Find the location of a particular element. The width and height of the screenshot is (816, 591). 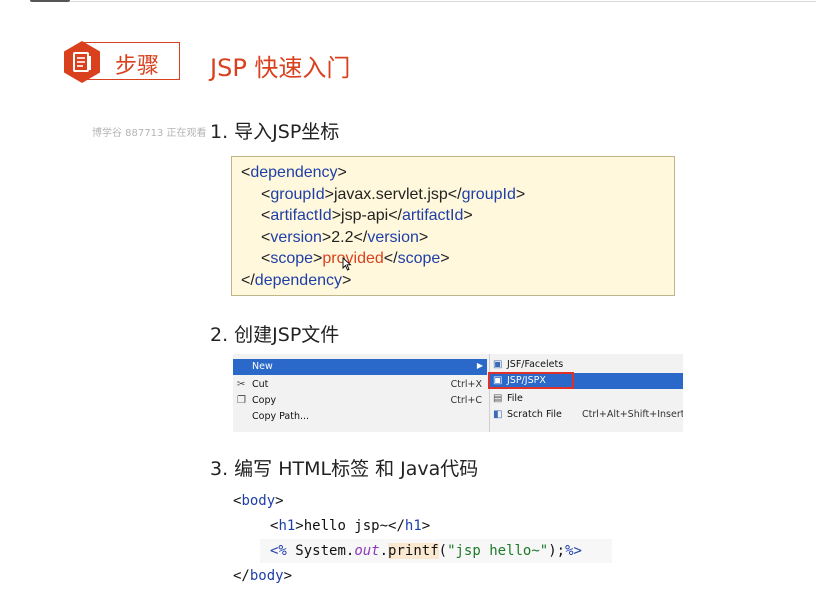

xml-line-dependency-open: <dependency> is located at coordinates (294, 172).